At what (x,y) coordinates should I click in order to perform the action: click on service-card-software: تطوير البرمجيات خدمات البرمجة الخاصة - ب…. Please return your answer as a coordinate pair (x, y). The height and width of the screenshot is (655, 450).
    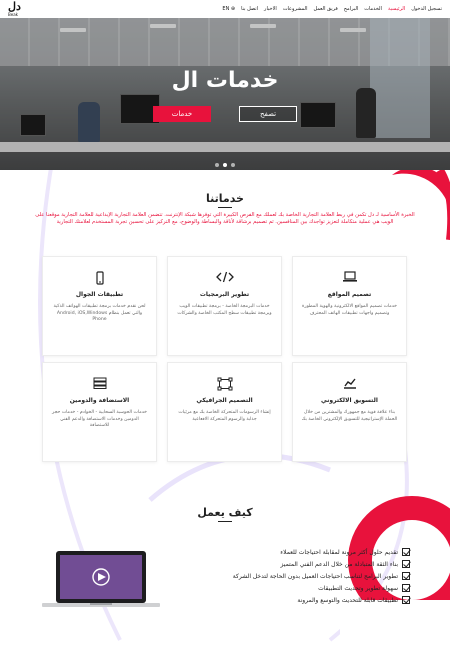
    Looking at the image, I should click on (224, 306).